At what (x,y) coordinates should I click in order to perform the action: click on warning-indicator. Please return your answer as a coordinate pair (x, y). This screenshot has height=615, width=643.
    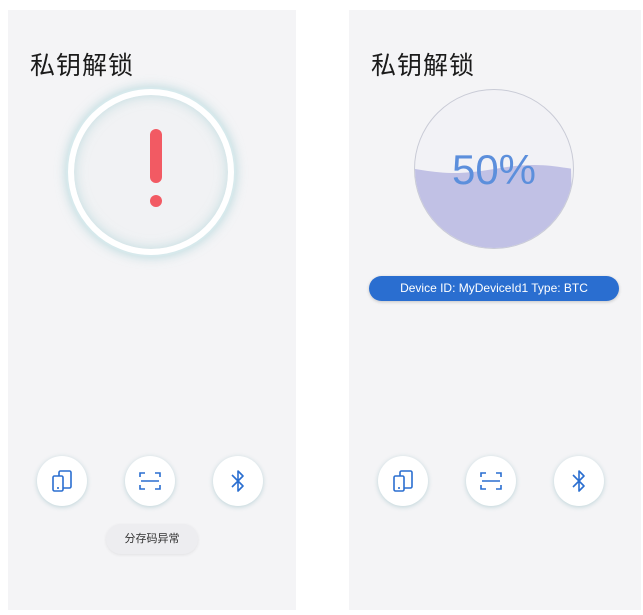
    Looking at the image, I should click on (151, 172).